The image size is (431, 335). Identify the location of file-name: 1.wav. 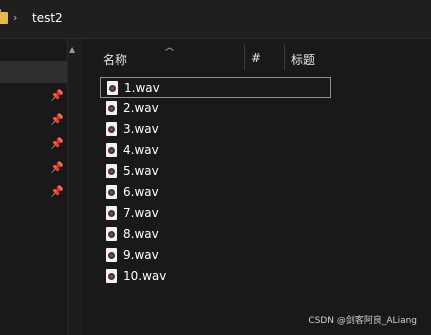
(142, 88).